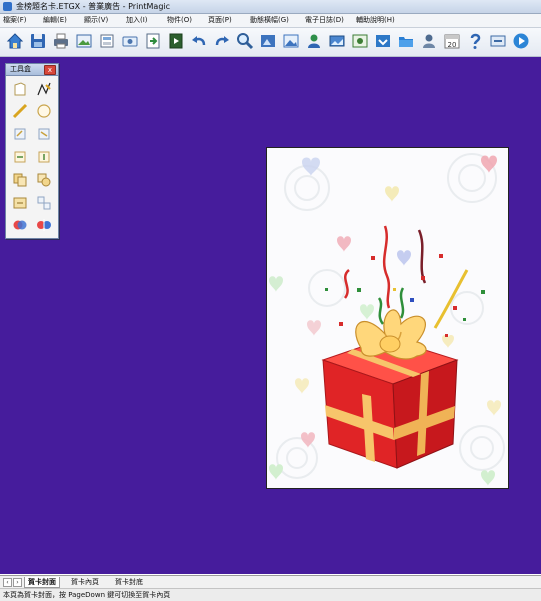  I want to click on user-icon, so click(314, 41).